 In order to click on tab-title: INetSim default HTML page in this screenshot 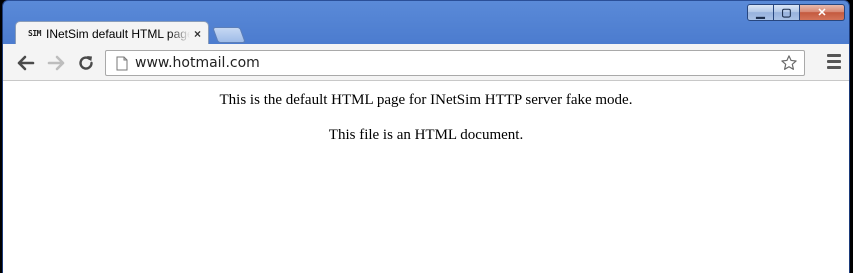, I will do `click(118, 33)`.